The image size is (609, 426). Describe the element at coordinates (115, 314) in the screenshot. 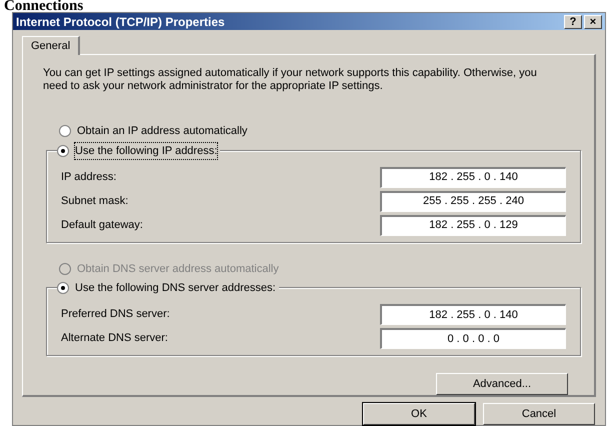

I see `field-label: Preferred DNS server:` at that location.